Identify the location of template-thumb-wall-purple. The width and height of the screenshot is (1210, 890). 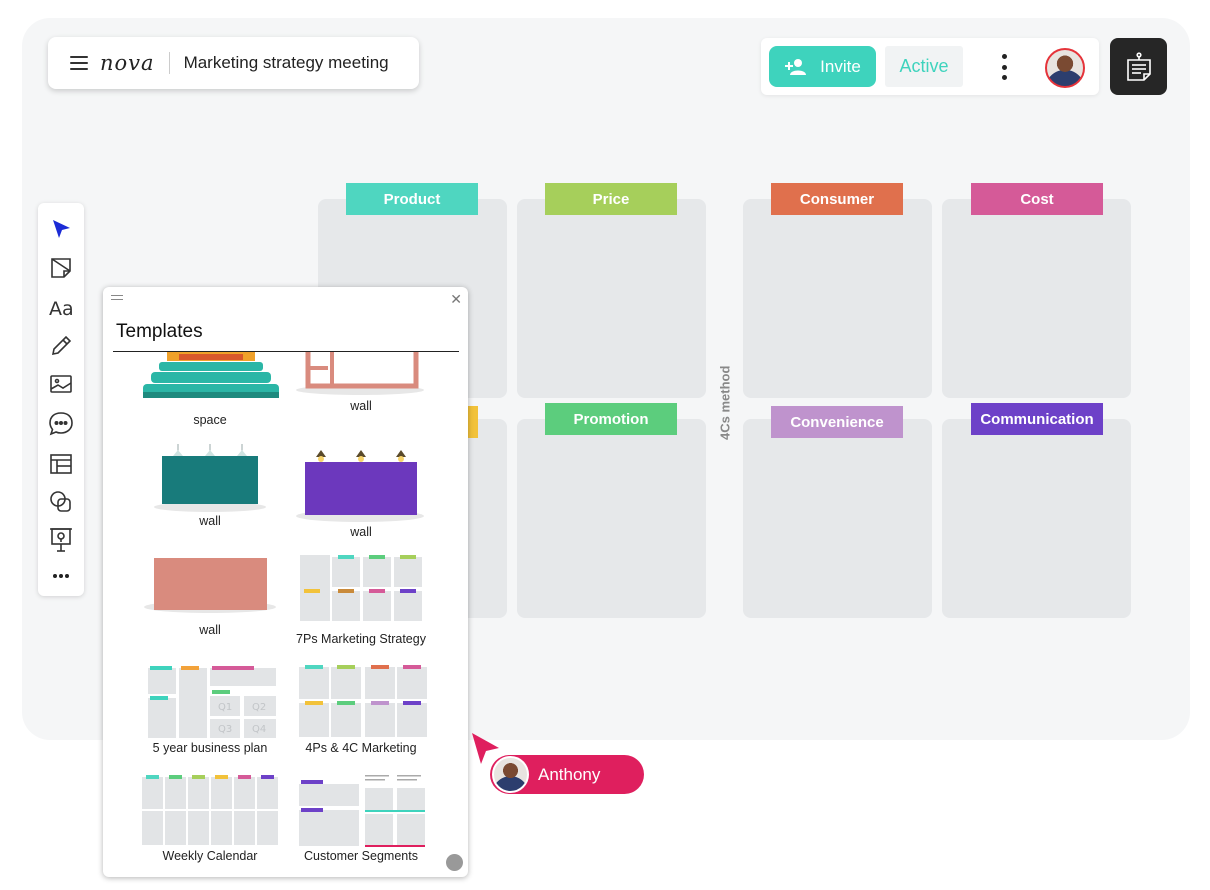
(360, 479).